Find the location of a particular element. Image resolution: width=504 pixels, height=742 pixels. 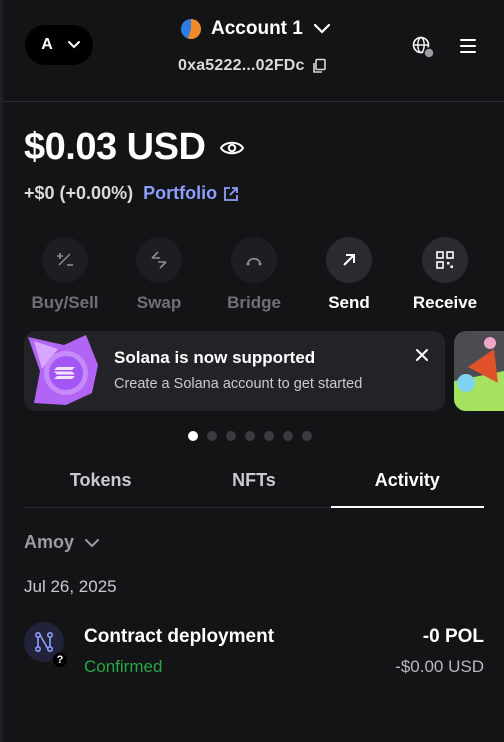

arrow-up-right-icon is located at coordinates (349, 260).